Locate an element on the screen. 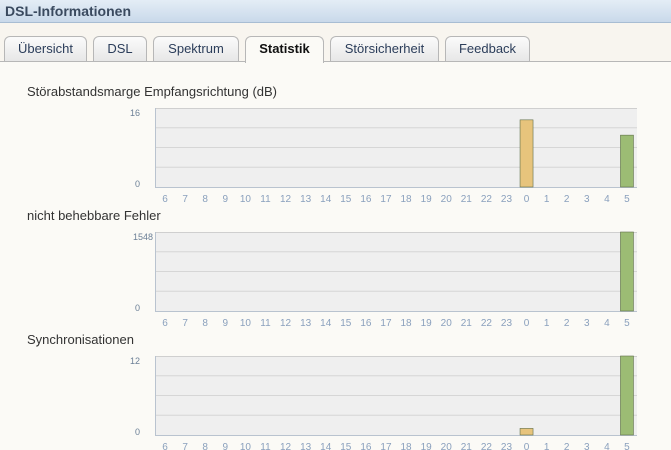  tab-statistik: Statistik is located at coordinates (284, 49).